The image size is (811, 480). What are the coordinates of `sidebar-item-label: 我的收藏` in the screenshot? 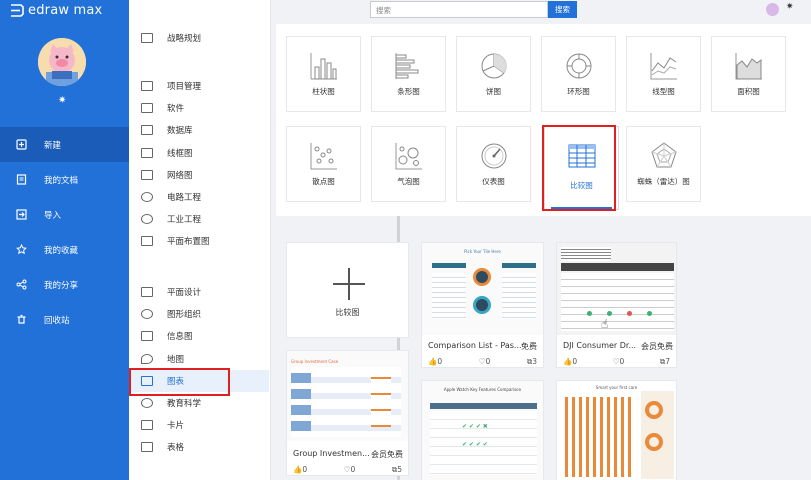 It's located at (61, 250).